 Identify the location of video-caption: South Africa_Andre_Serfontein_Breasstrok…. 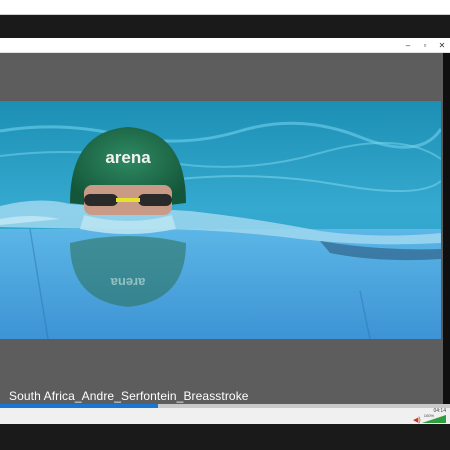
(129, 396).